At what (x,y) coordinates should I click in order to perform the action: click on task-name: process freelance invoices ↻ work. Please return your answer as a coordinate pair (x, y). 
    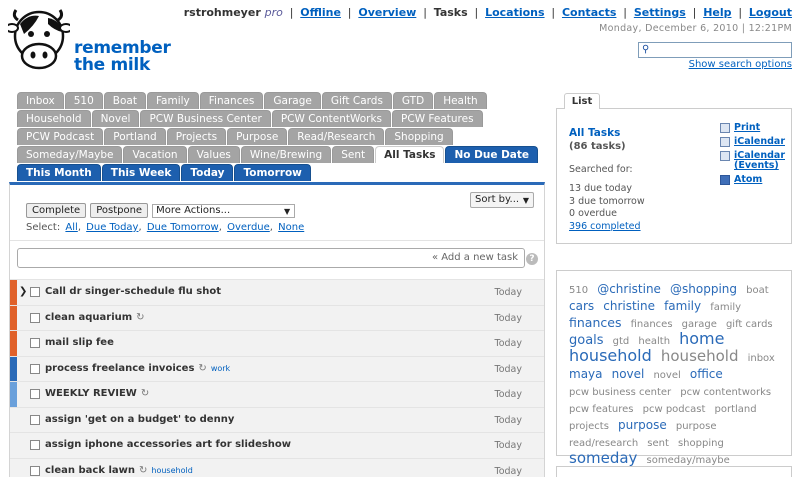
    Looking at the image, I should click on (137, 368).